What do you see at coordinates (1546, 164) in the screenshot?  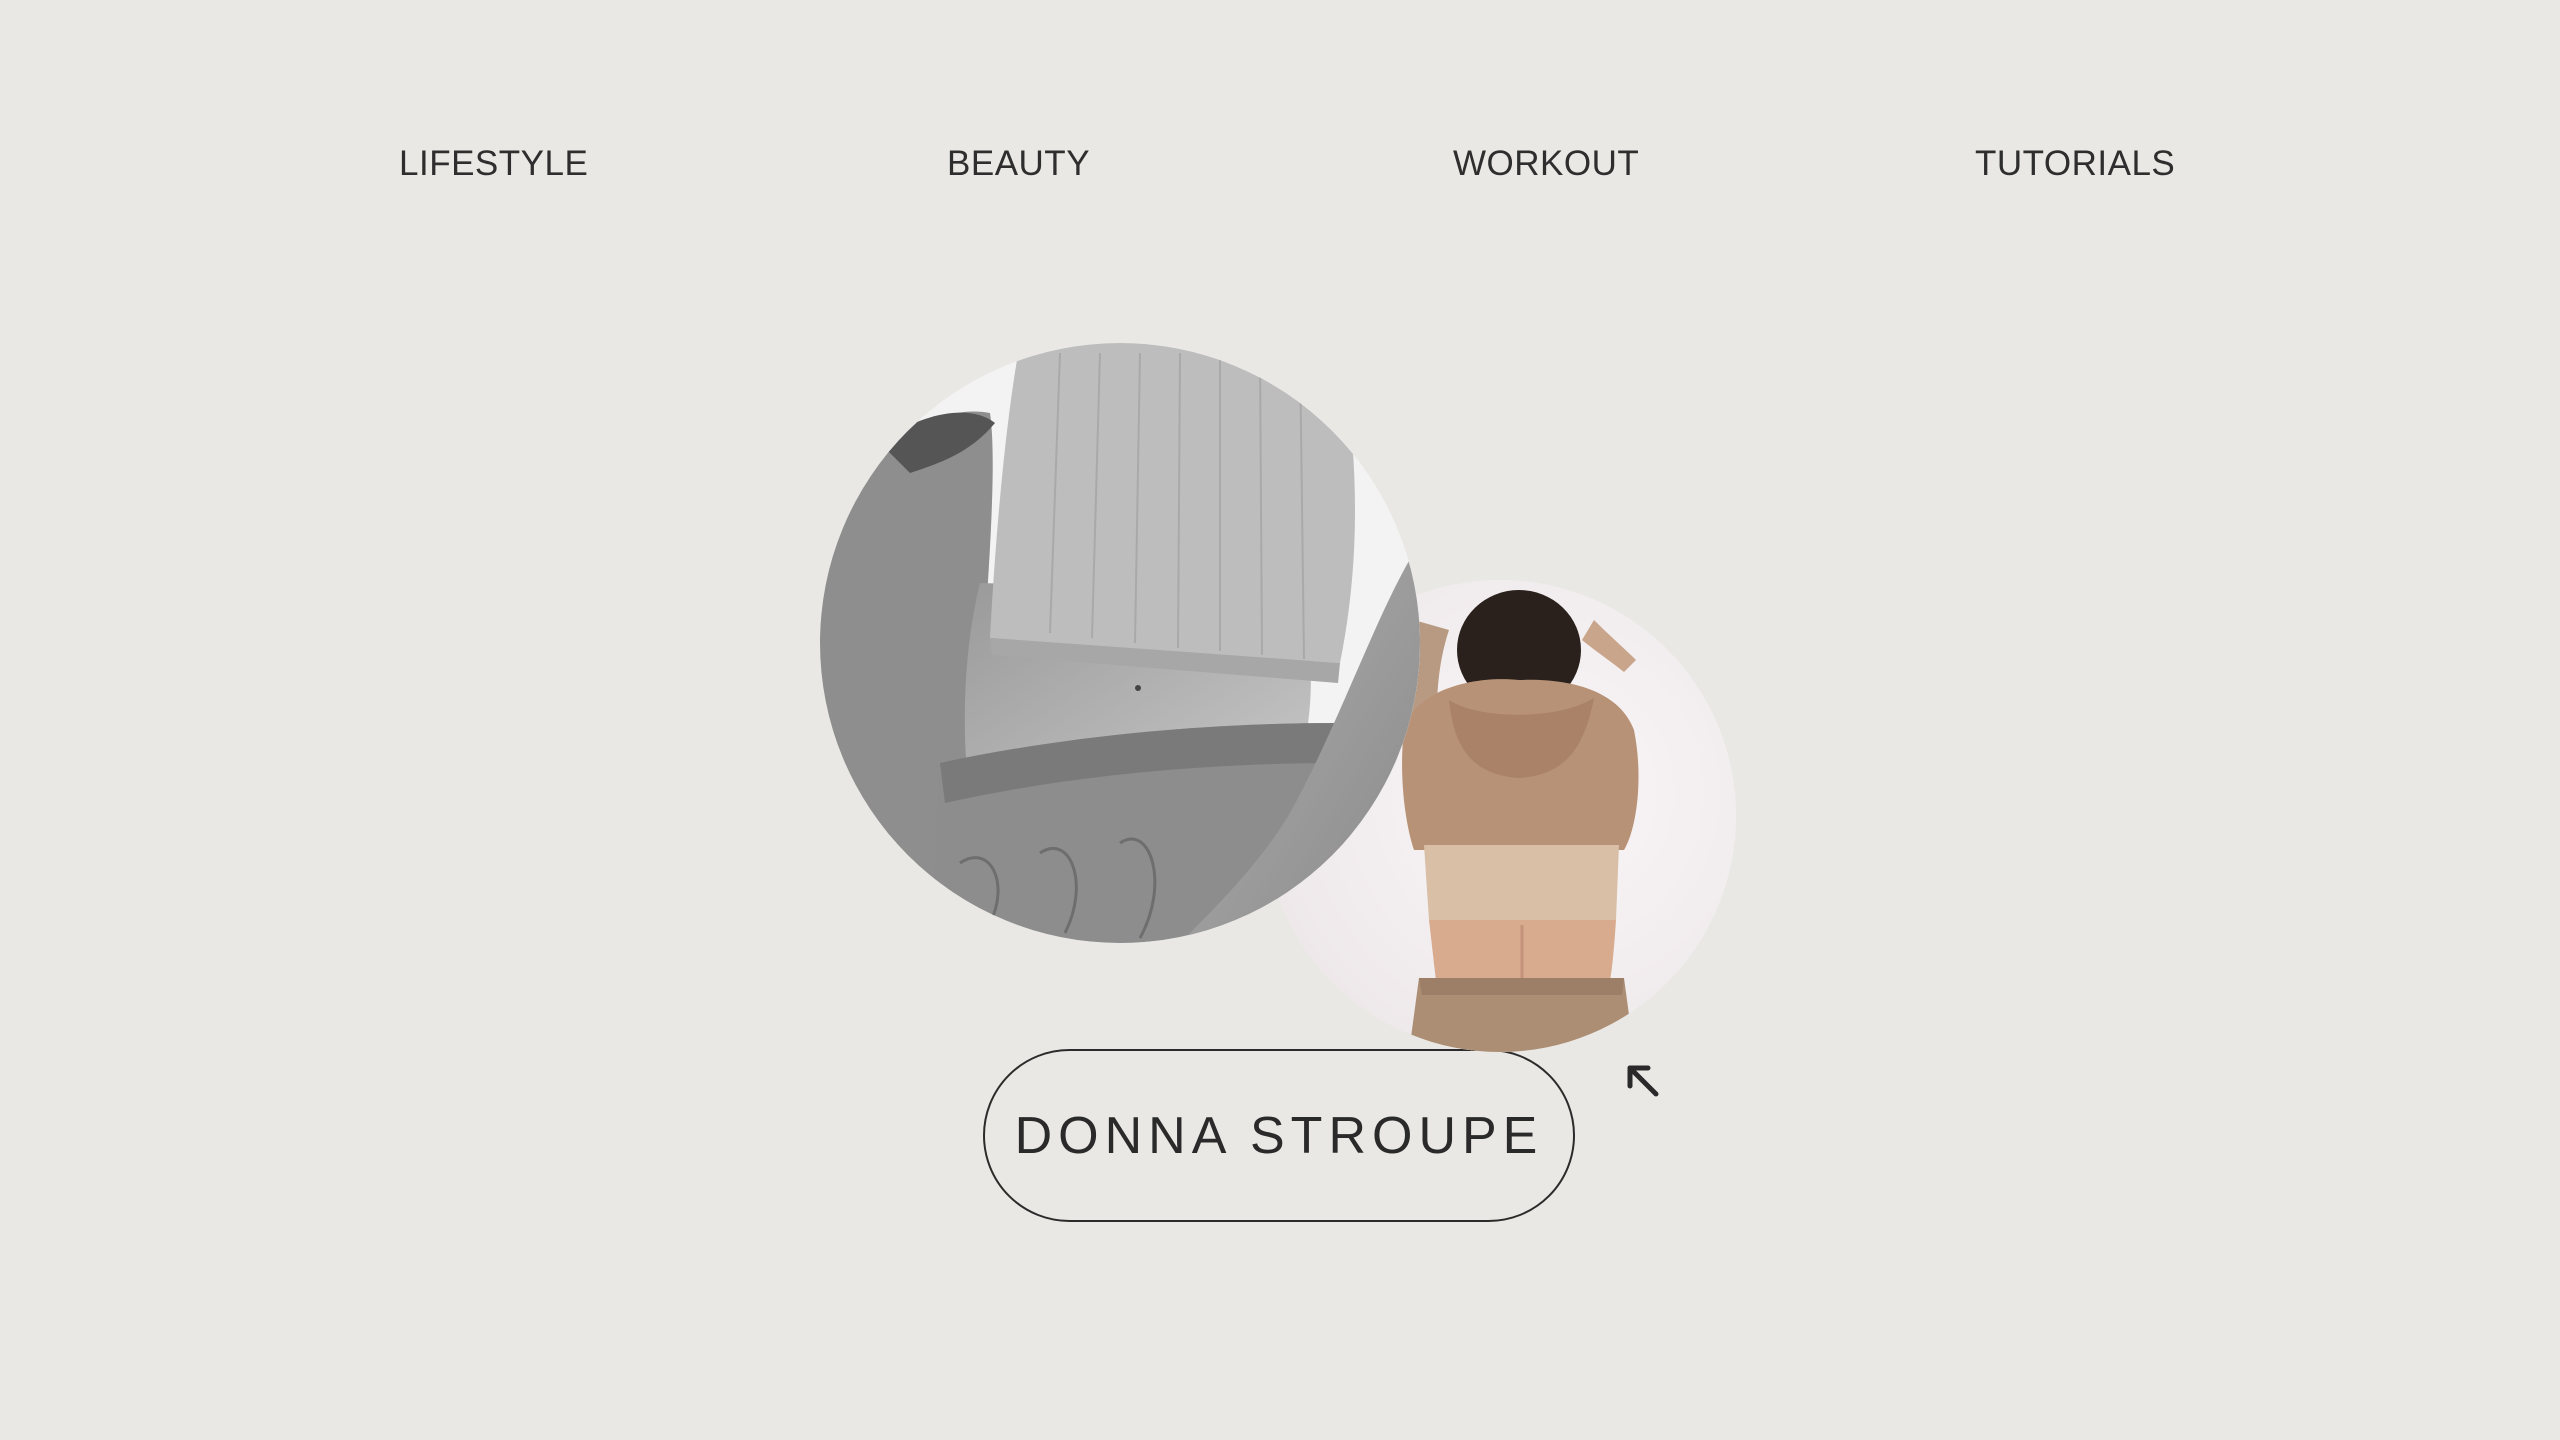 I see `nav-item-workout: WORKOUT` at bounding box center [1546, 164].